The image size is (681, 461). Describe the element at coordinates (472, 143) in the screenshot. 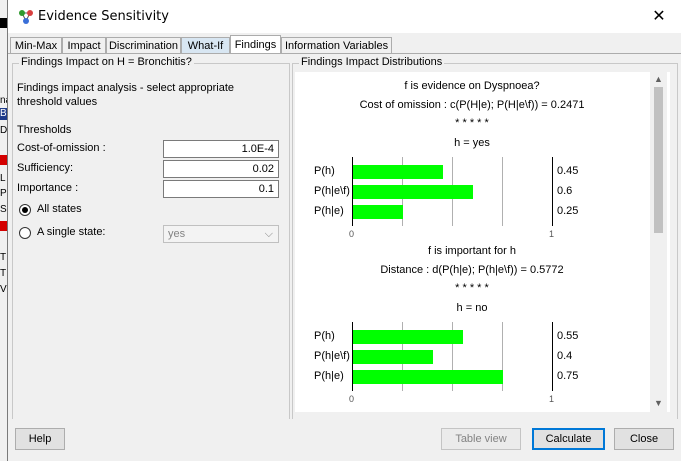

I see `section-state: h = yes` at that location.